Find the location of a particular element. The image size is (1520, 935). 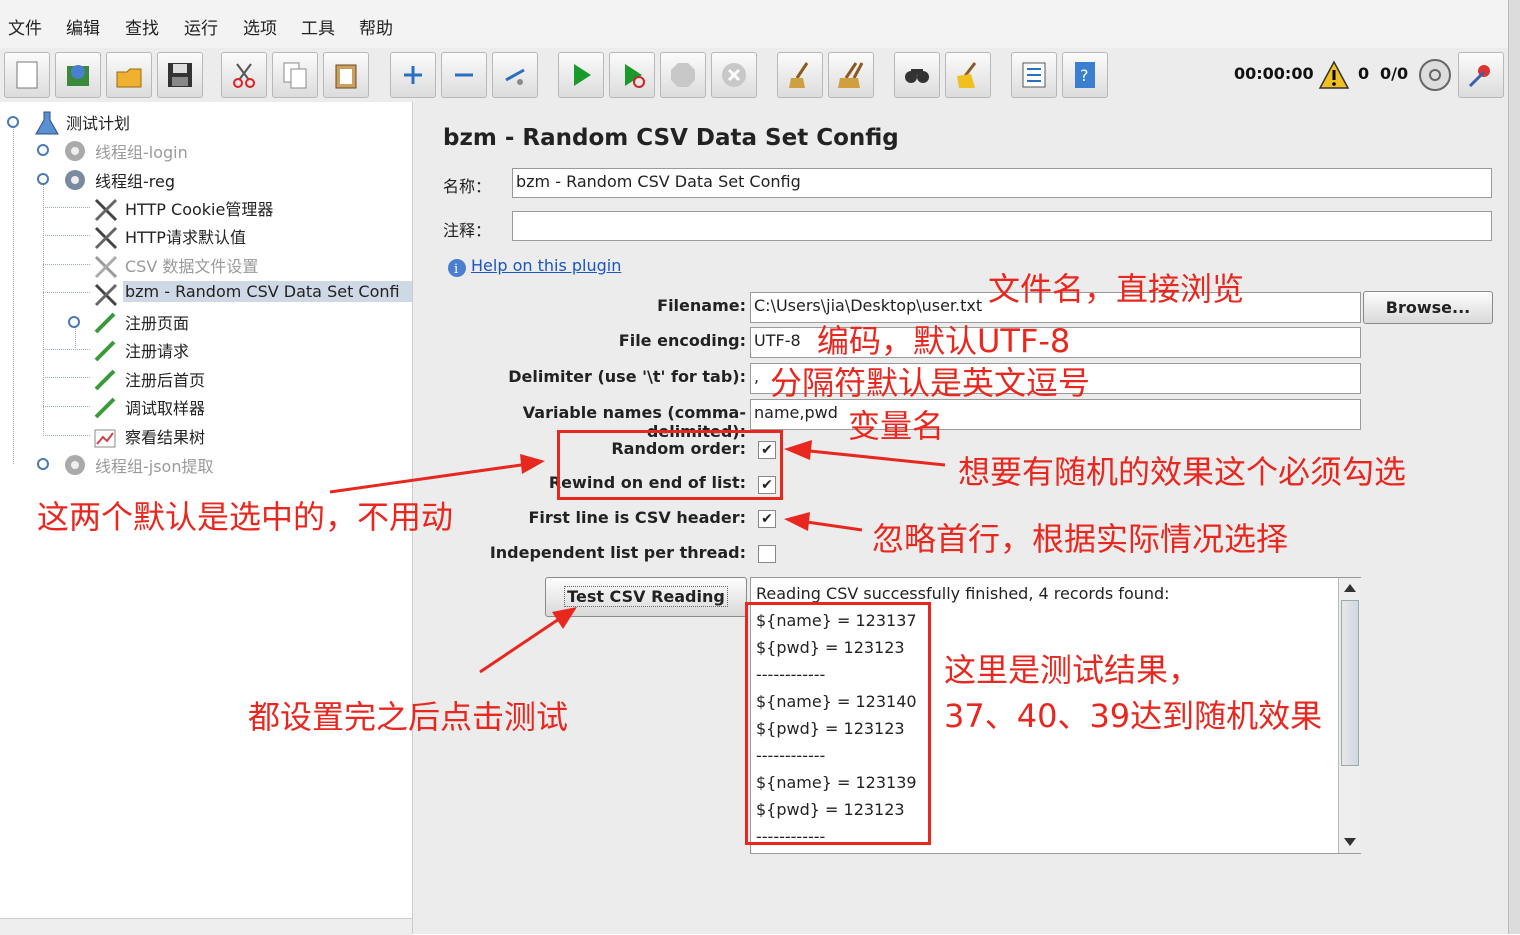

toggle-icon is located at coordinates (515, 76).